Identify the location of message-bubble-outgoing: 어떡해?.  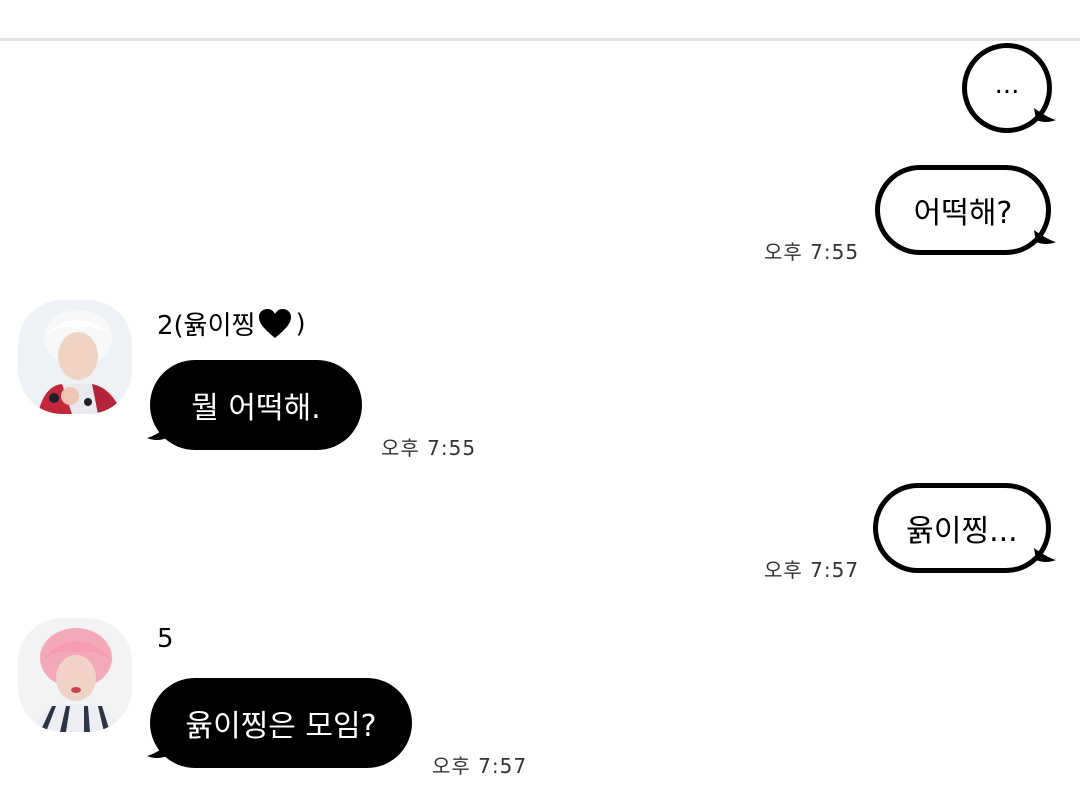
(963, 210).